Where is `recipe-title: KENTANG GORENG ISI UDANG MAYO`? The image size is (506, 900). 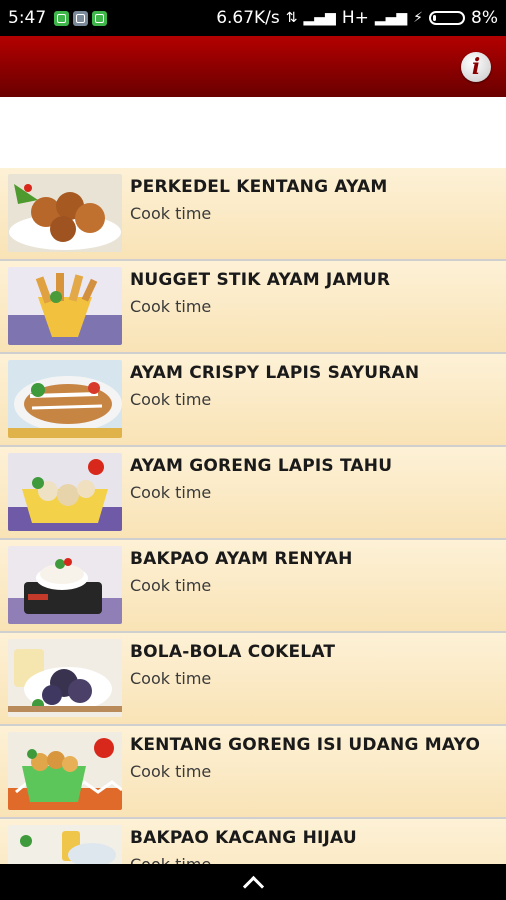 recipe-title: KENTANG GORENG ISI UDANG MAYO is located at coordinates (305, 745).